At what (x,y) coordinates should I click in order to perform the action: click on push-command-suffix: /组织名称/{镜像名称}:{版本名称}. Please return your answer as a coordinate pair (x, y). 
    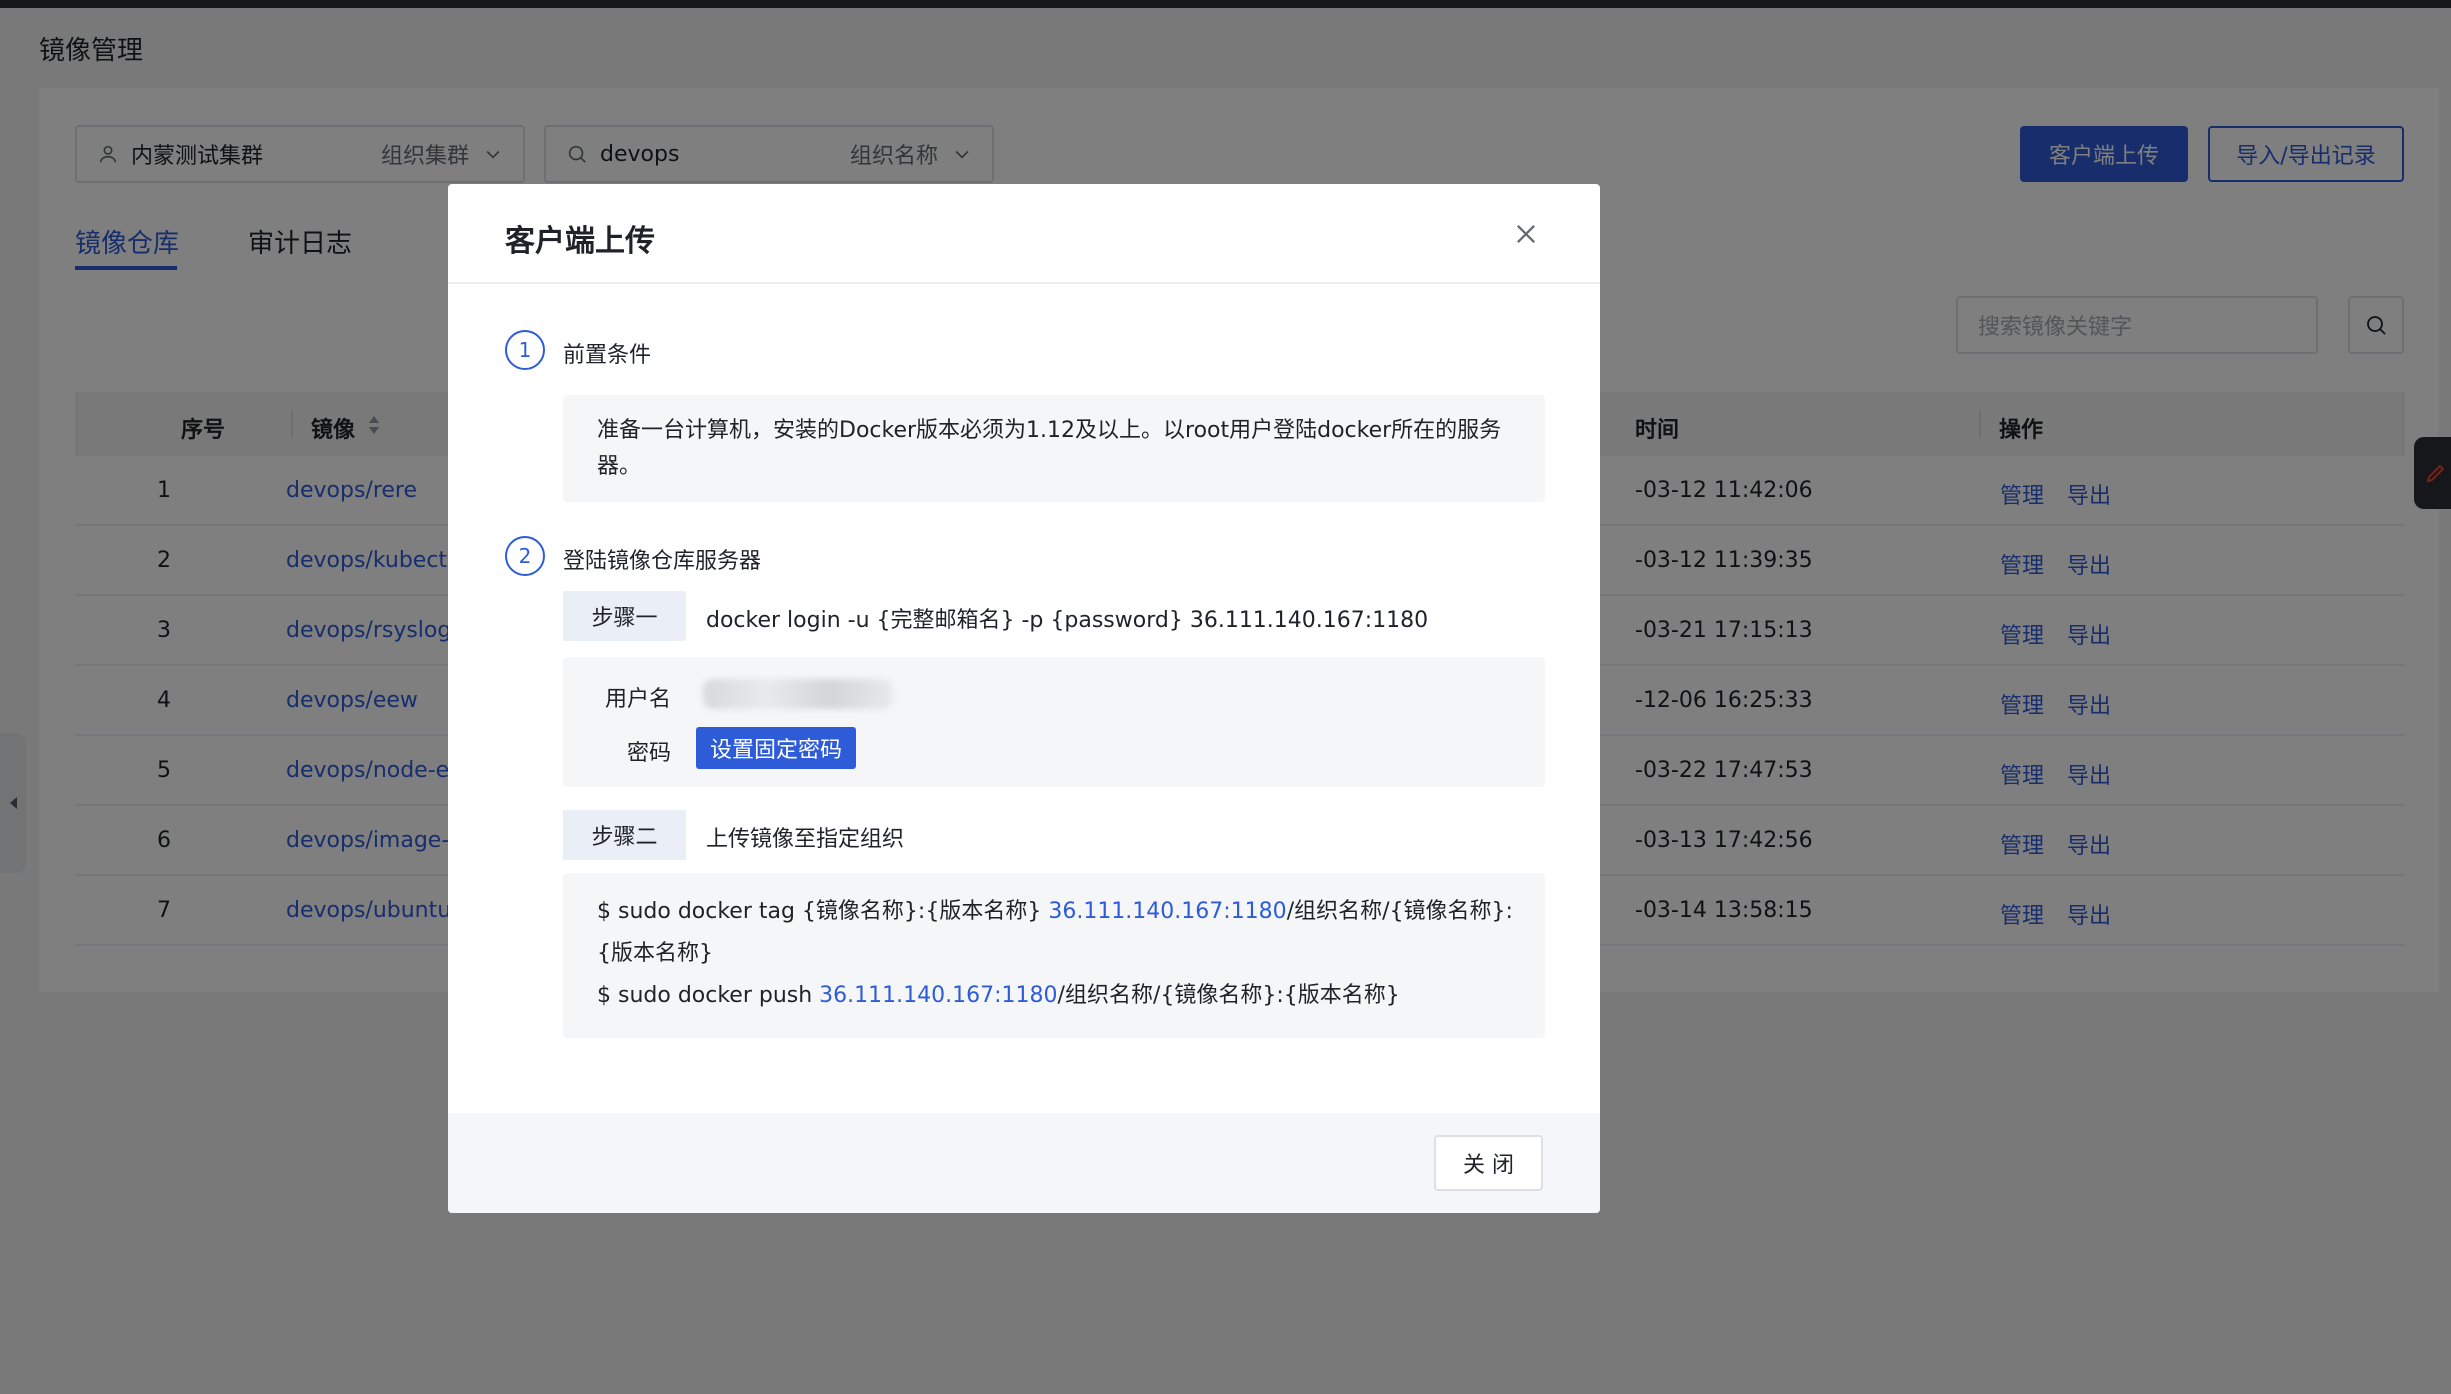
    Looking at the image, I should click on (1228, 995).